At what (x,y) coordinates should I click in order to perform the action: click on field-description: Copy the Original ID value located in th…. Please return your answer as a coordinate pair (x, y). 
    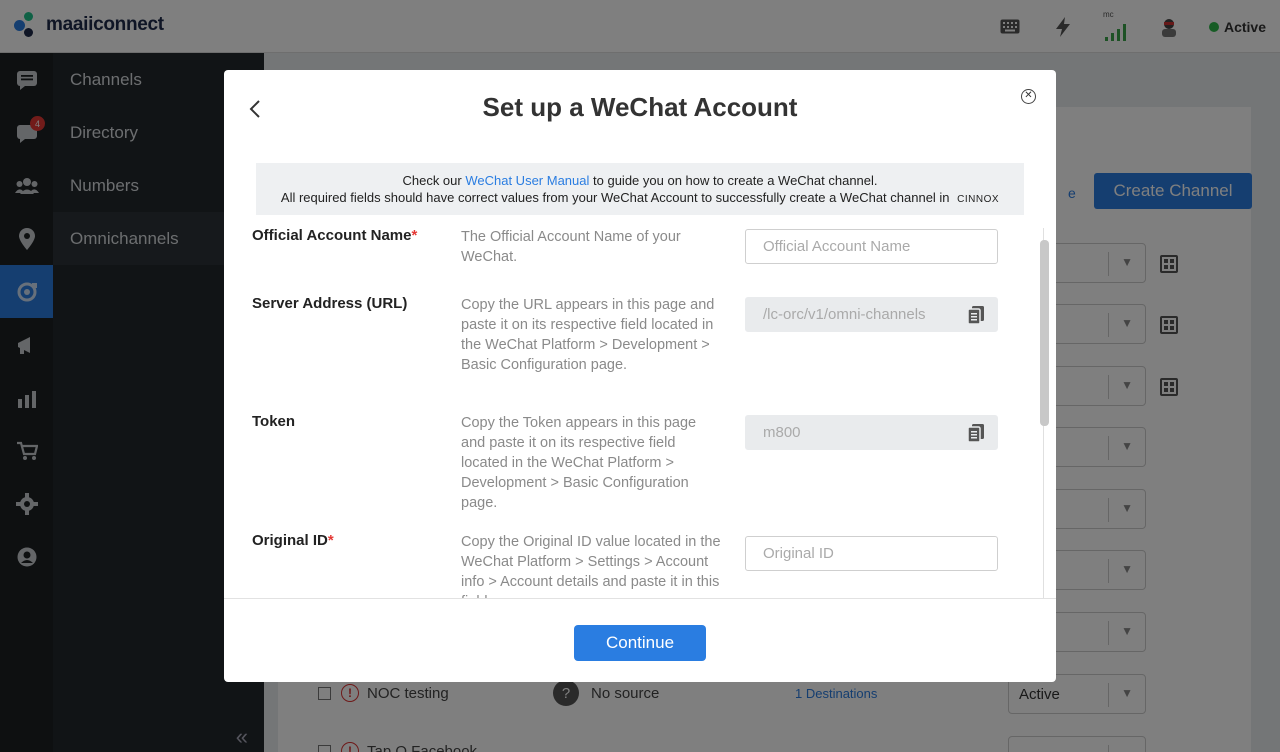
    Looking at the image, I should click on (591, 566).